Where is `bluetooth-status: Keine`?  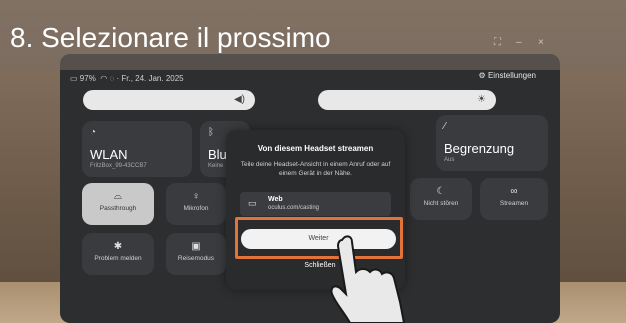
bluetooth-status: Keine is located at coordinates (216, 166).